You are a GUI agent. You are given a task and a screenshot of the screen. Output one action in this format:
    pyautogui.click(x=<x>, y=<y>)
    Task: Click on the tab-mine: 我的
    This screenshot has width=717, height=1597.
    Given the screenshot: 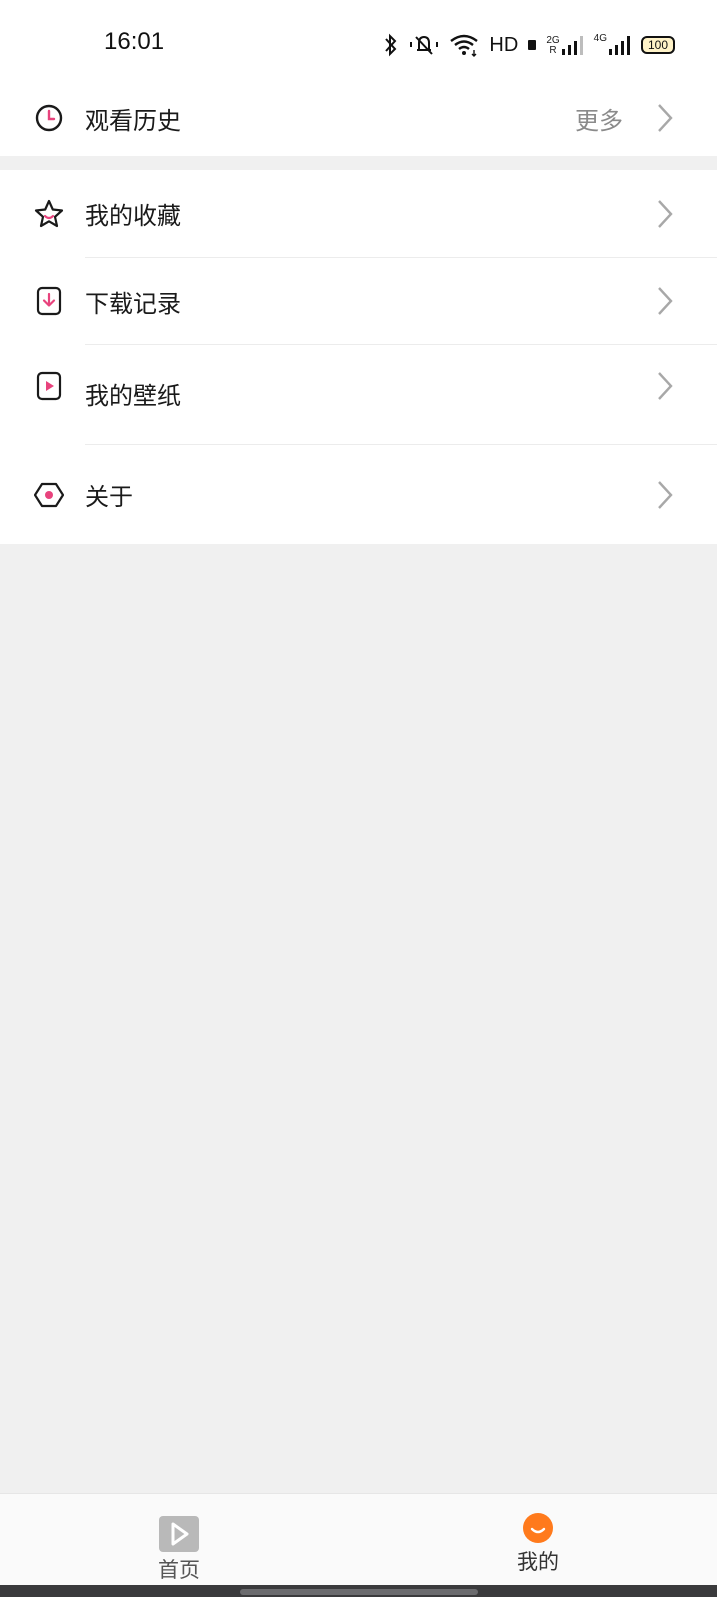 What is the action you would take?
    pyautogui.click(x=538, y=1540)
    